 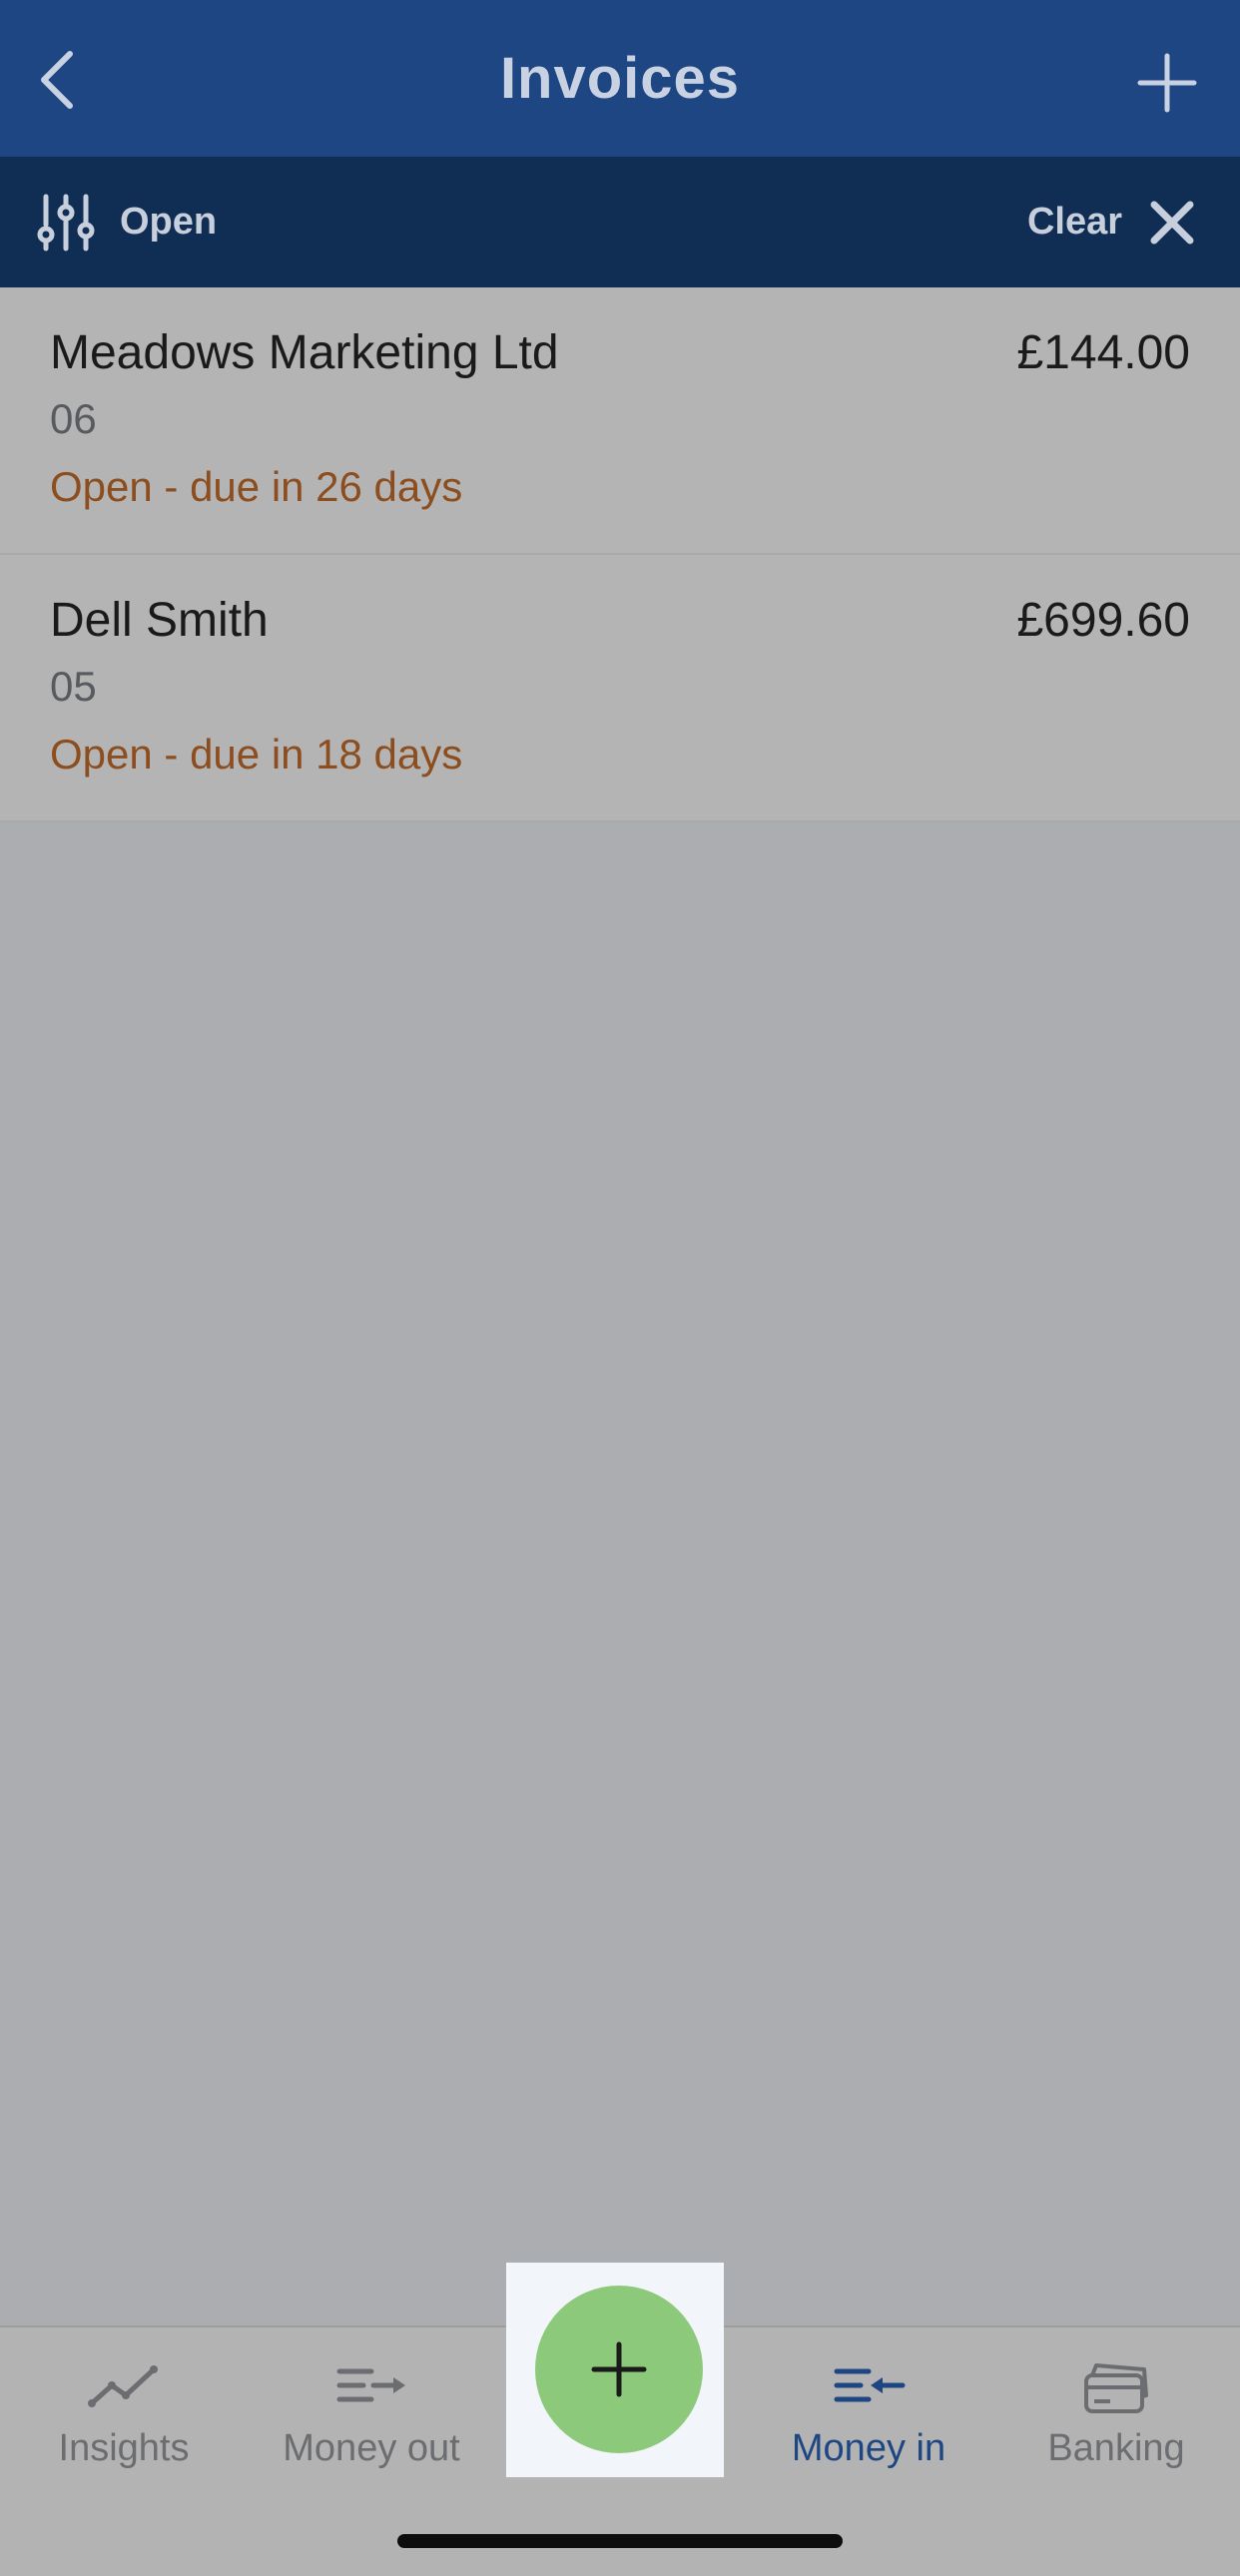 I want to click on add-fab-button, so click(x=619, y=2370).